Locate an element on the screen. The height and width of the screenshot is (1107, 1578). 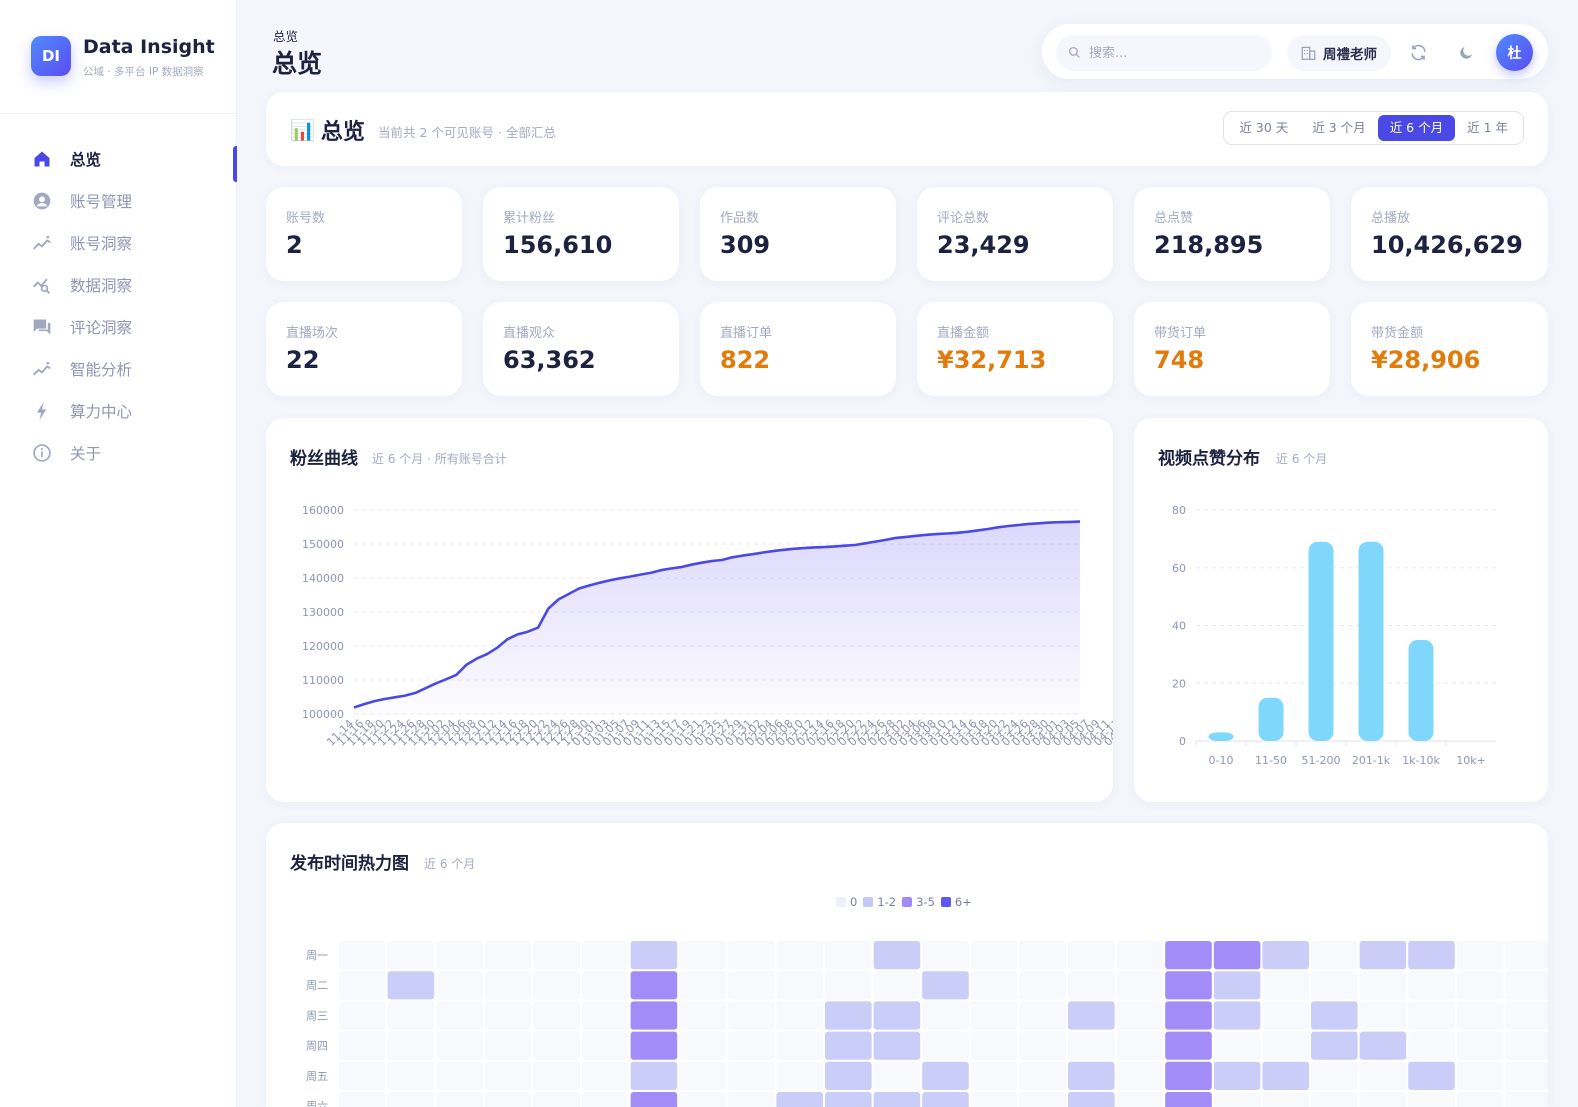
stat-label: 总播放 is located at coordinates (1391, 218).